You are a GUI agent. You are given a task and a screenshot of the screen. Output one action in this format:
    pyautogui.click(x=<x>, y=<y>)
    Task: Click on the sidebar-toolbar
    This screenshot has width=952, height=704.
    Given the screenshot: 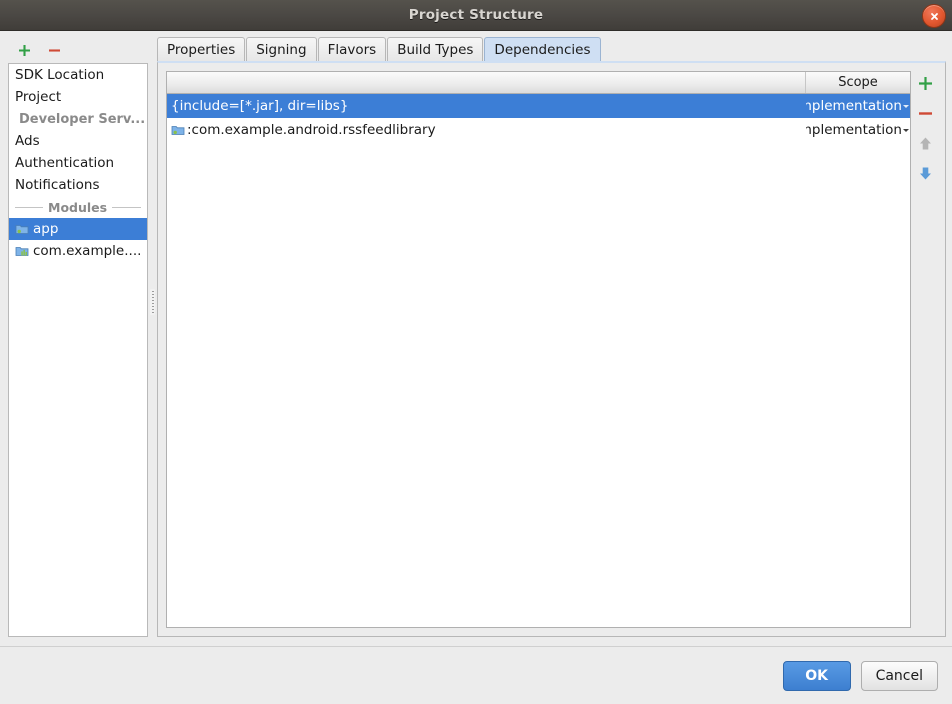 What is the action you would take?
    pyautogui.click(x=78, y=50)
    